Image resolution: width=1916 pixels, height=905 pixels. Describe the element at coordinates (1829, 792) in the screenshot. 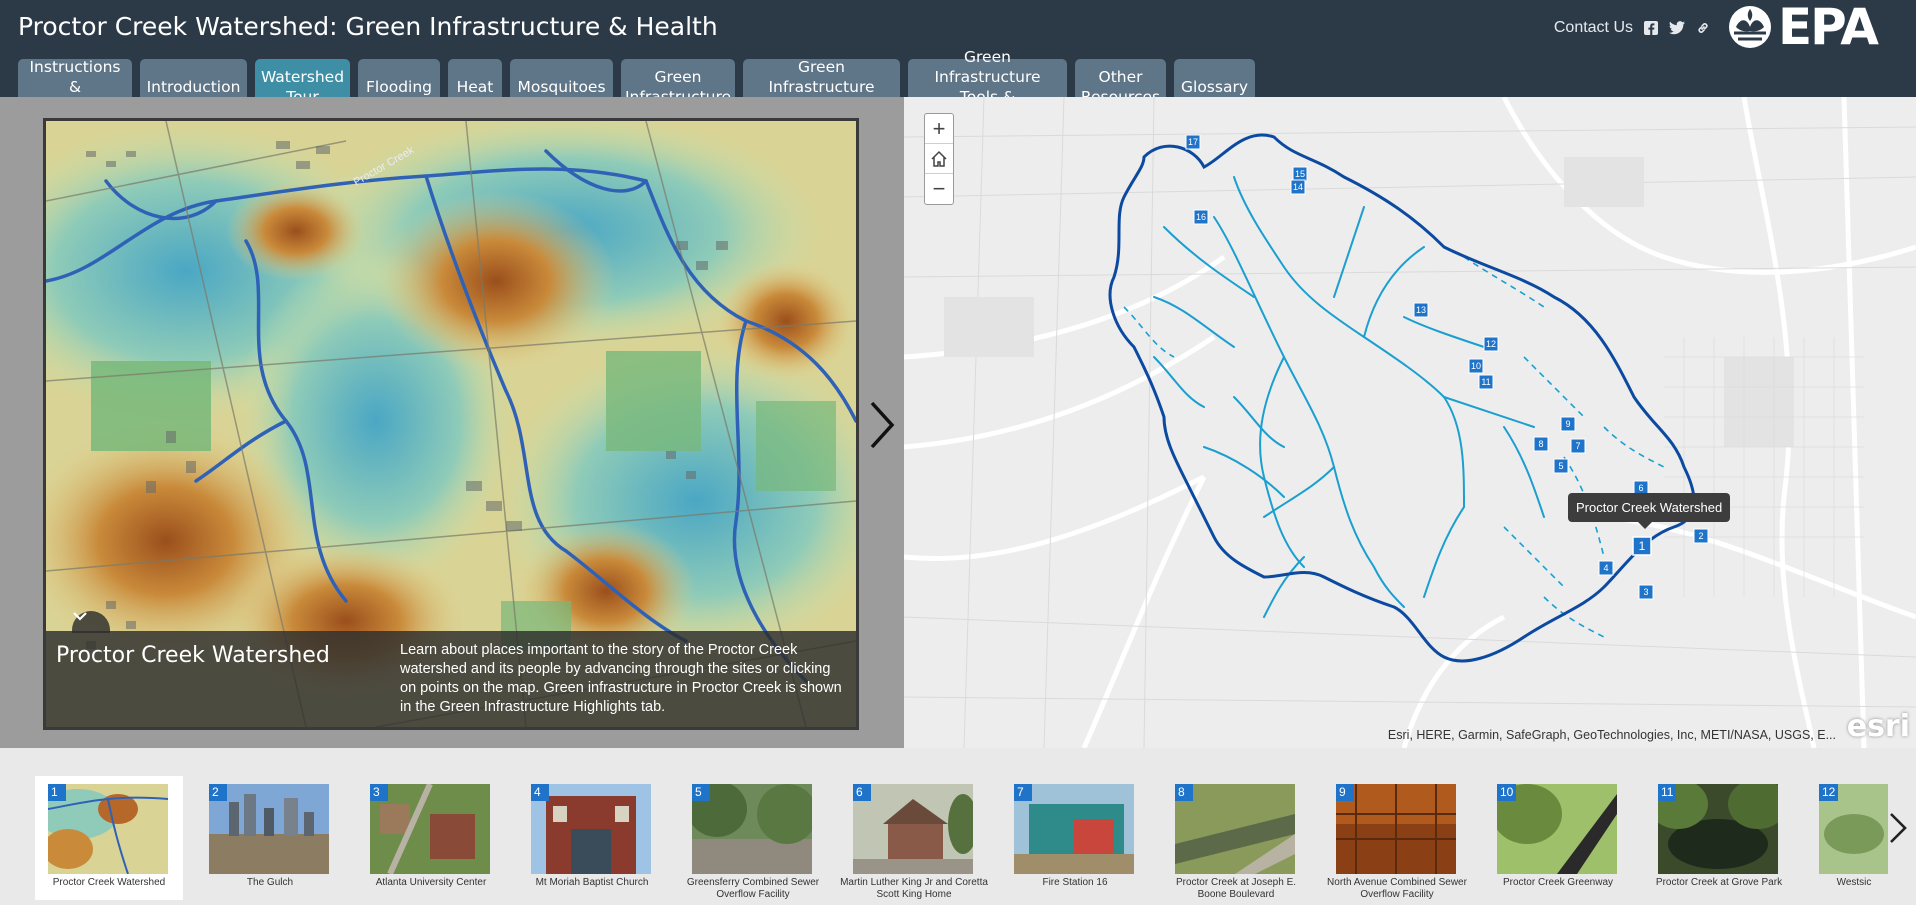

I see `carousel-number: 12` at that location.